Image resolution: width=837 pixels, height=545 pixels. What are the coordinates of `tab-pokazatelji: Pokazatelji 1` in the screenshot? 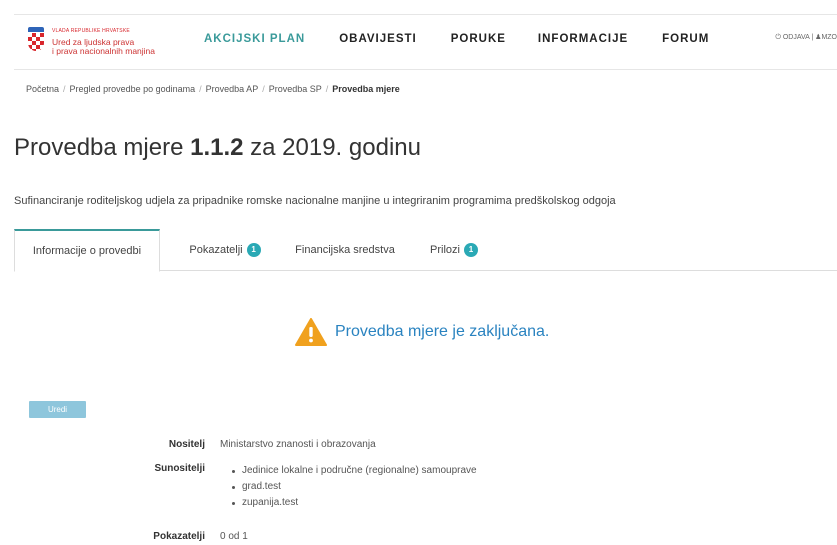 It's located at (225, 250).